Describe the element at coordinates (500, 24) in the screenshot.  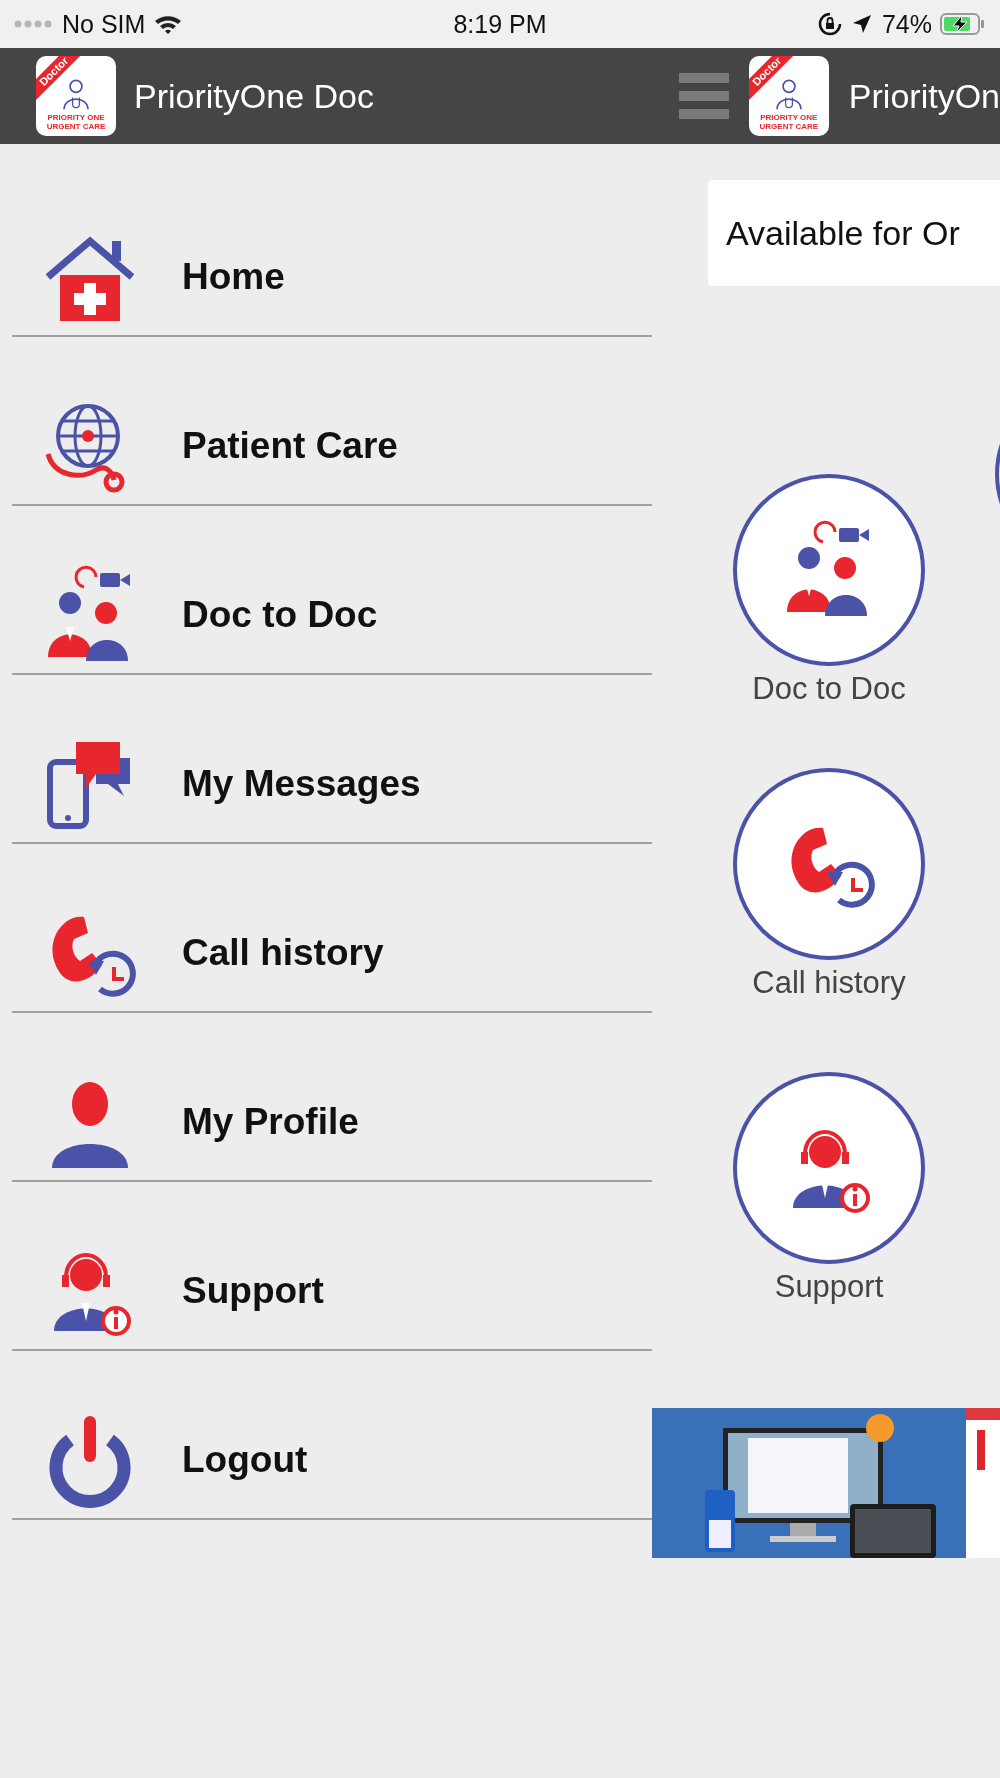
I see `clock-time: 8:19 PM` at that location.